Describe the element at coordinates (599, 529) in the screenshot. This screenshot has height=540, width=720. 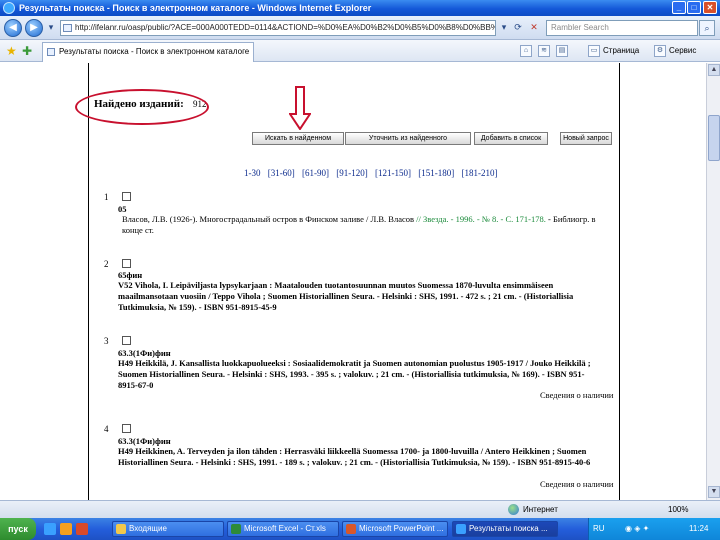
I see `language-indicator: RU` at that location.